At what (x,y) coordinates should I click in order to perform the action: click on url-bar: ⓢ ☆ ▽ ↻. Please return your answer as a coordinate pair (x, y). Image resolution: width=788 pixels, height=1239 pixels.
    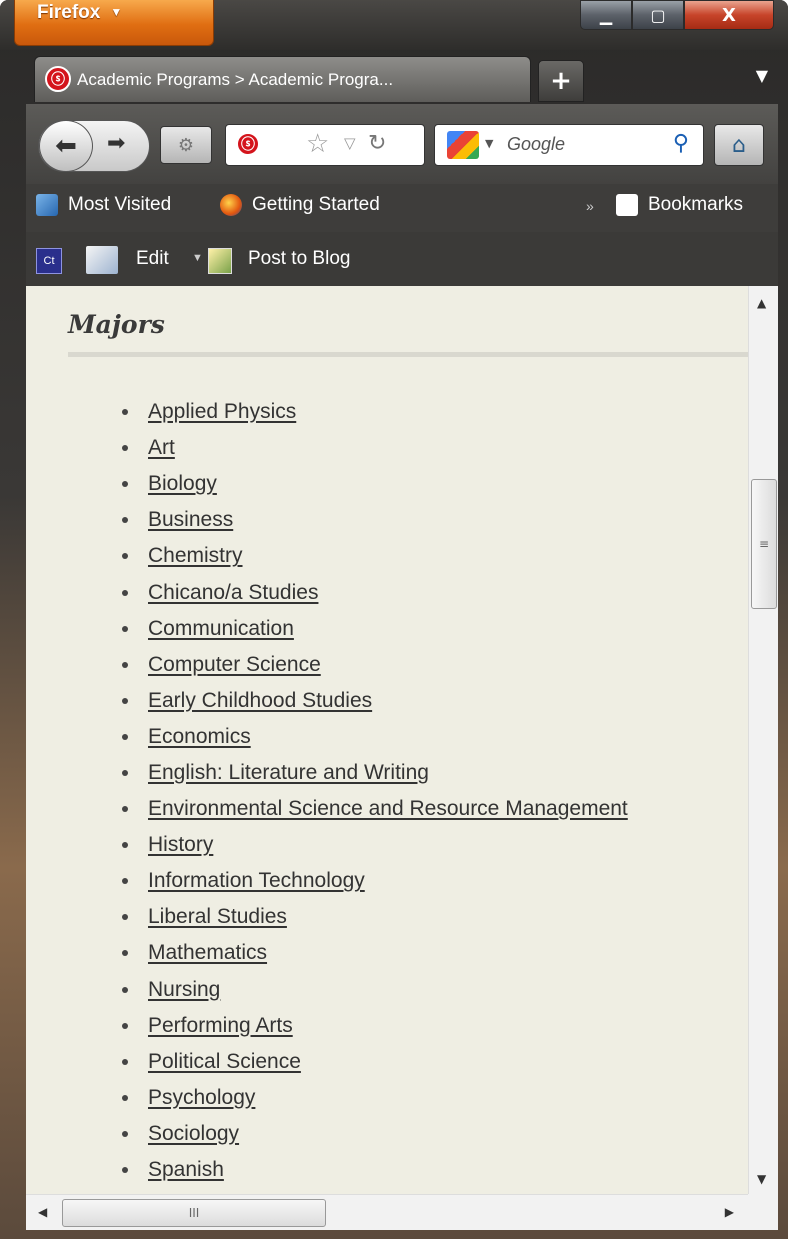
    Looking at the image, I should click on (325, 145).